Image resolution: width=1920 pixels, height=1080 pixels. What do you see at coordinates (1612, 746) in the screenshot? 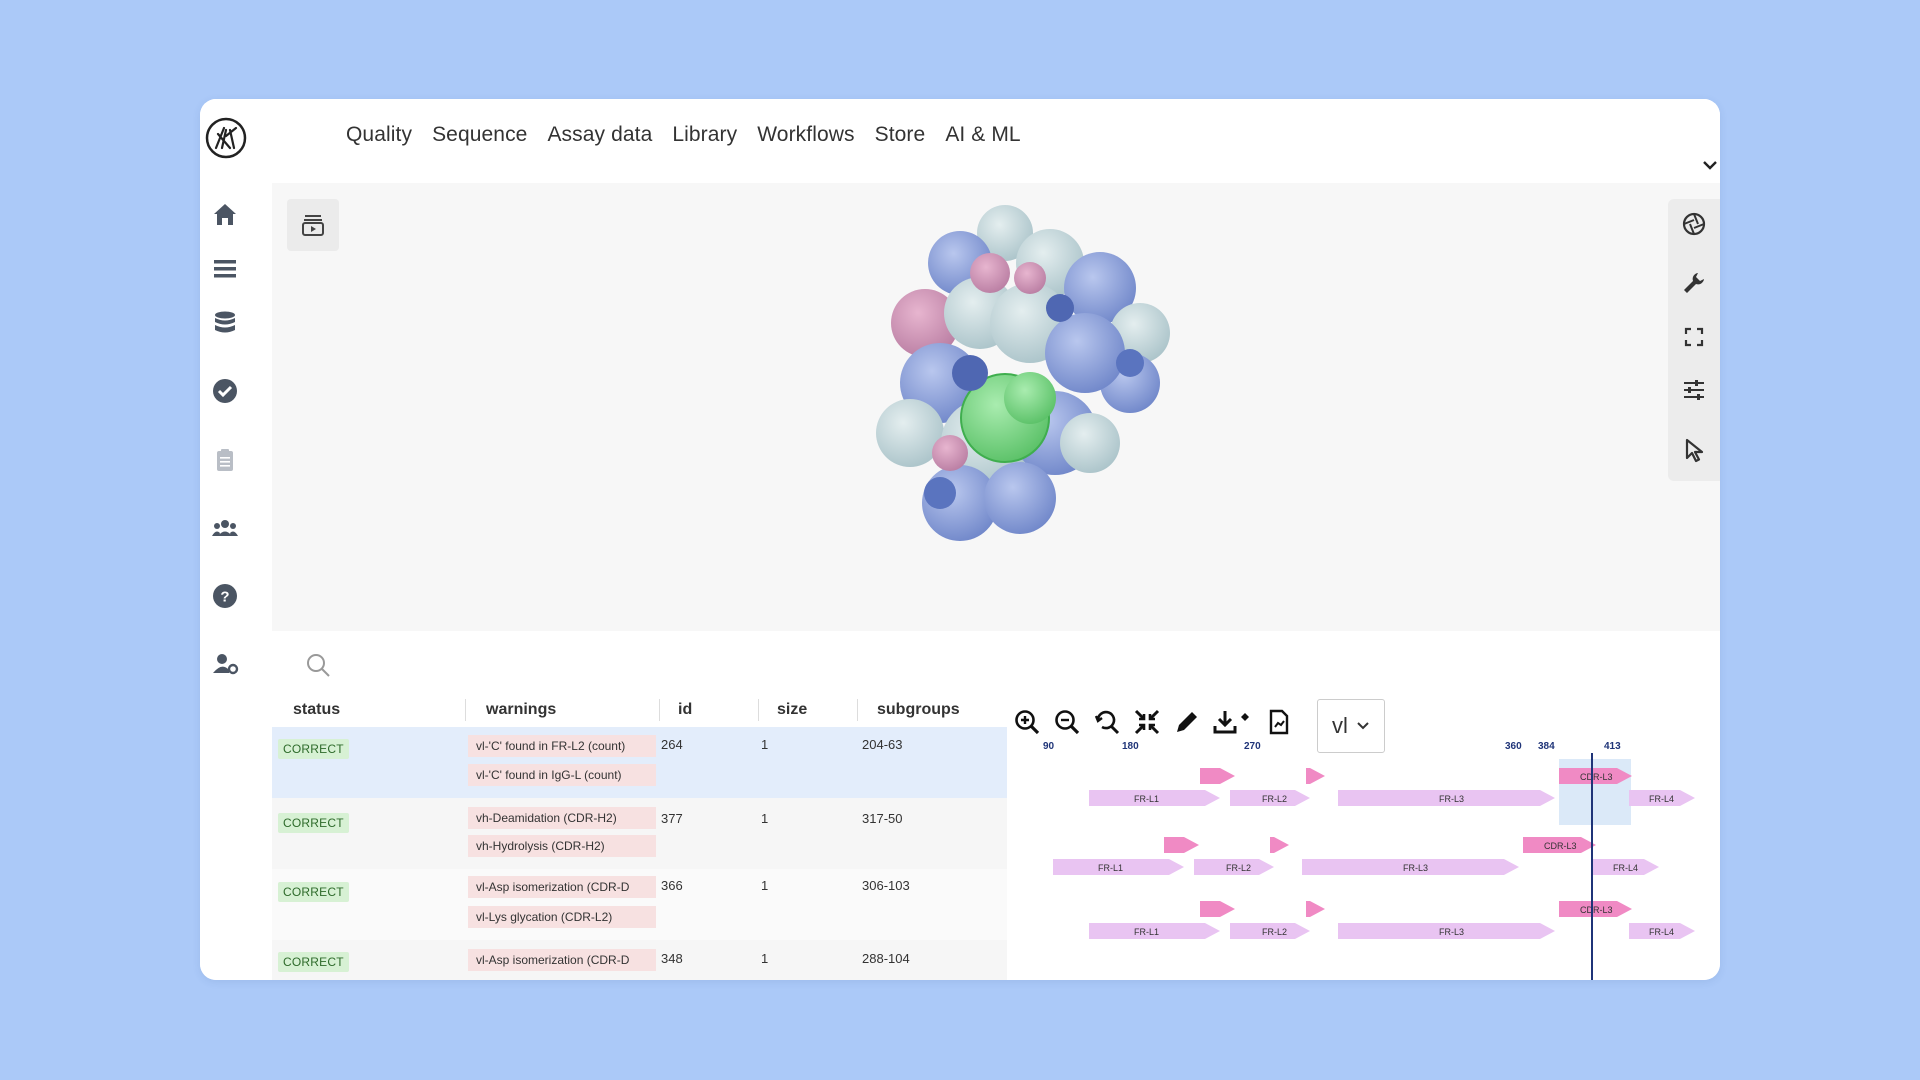
I see `position-label: 413` at bounding box center [1612, 746].